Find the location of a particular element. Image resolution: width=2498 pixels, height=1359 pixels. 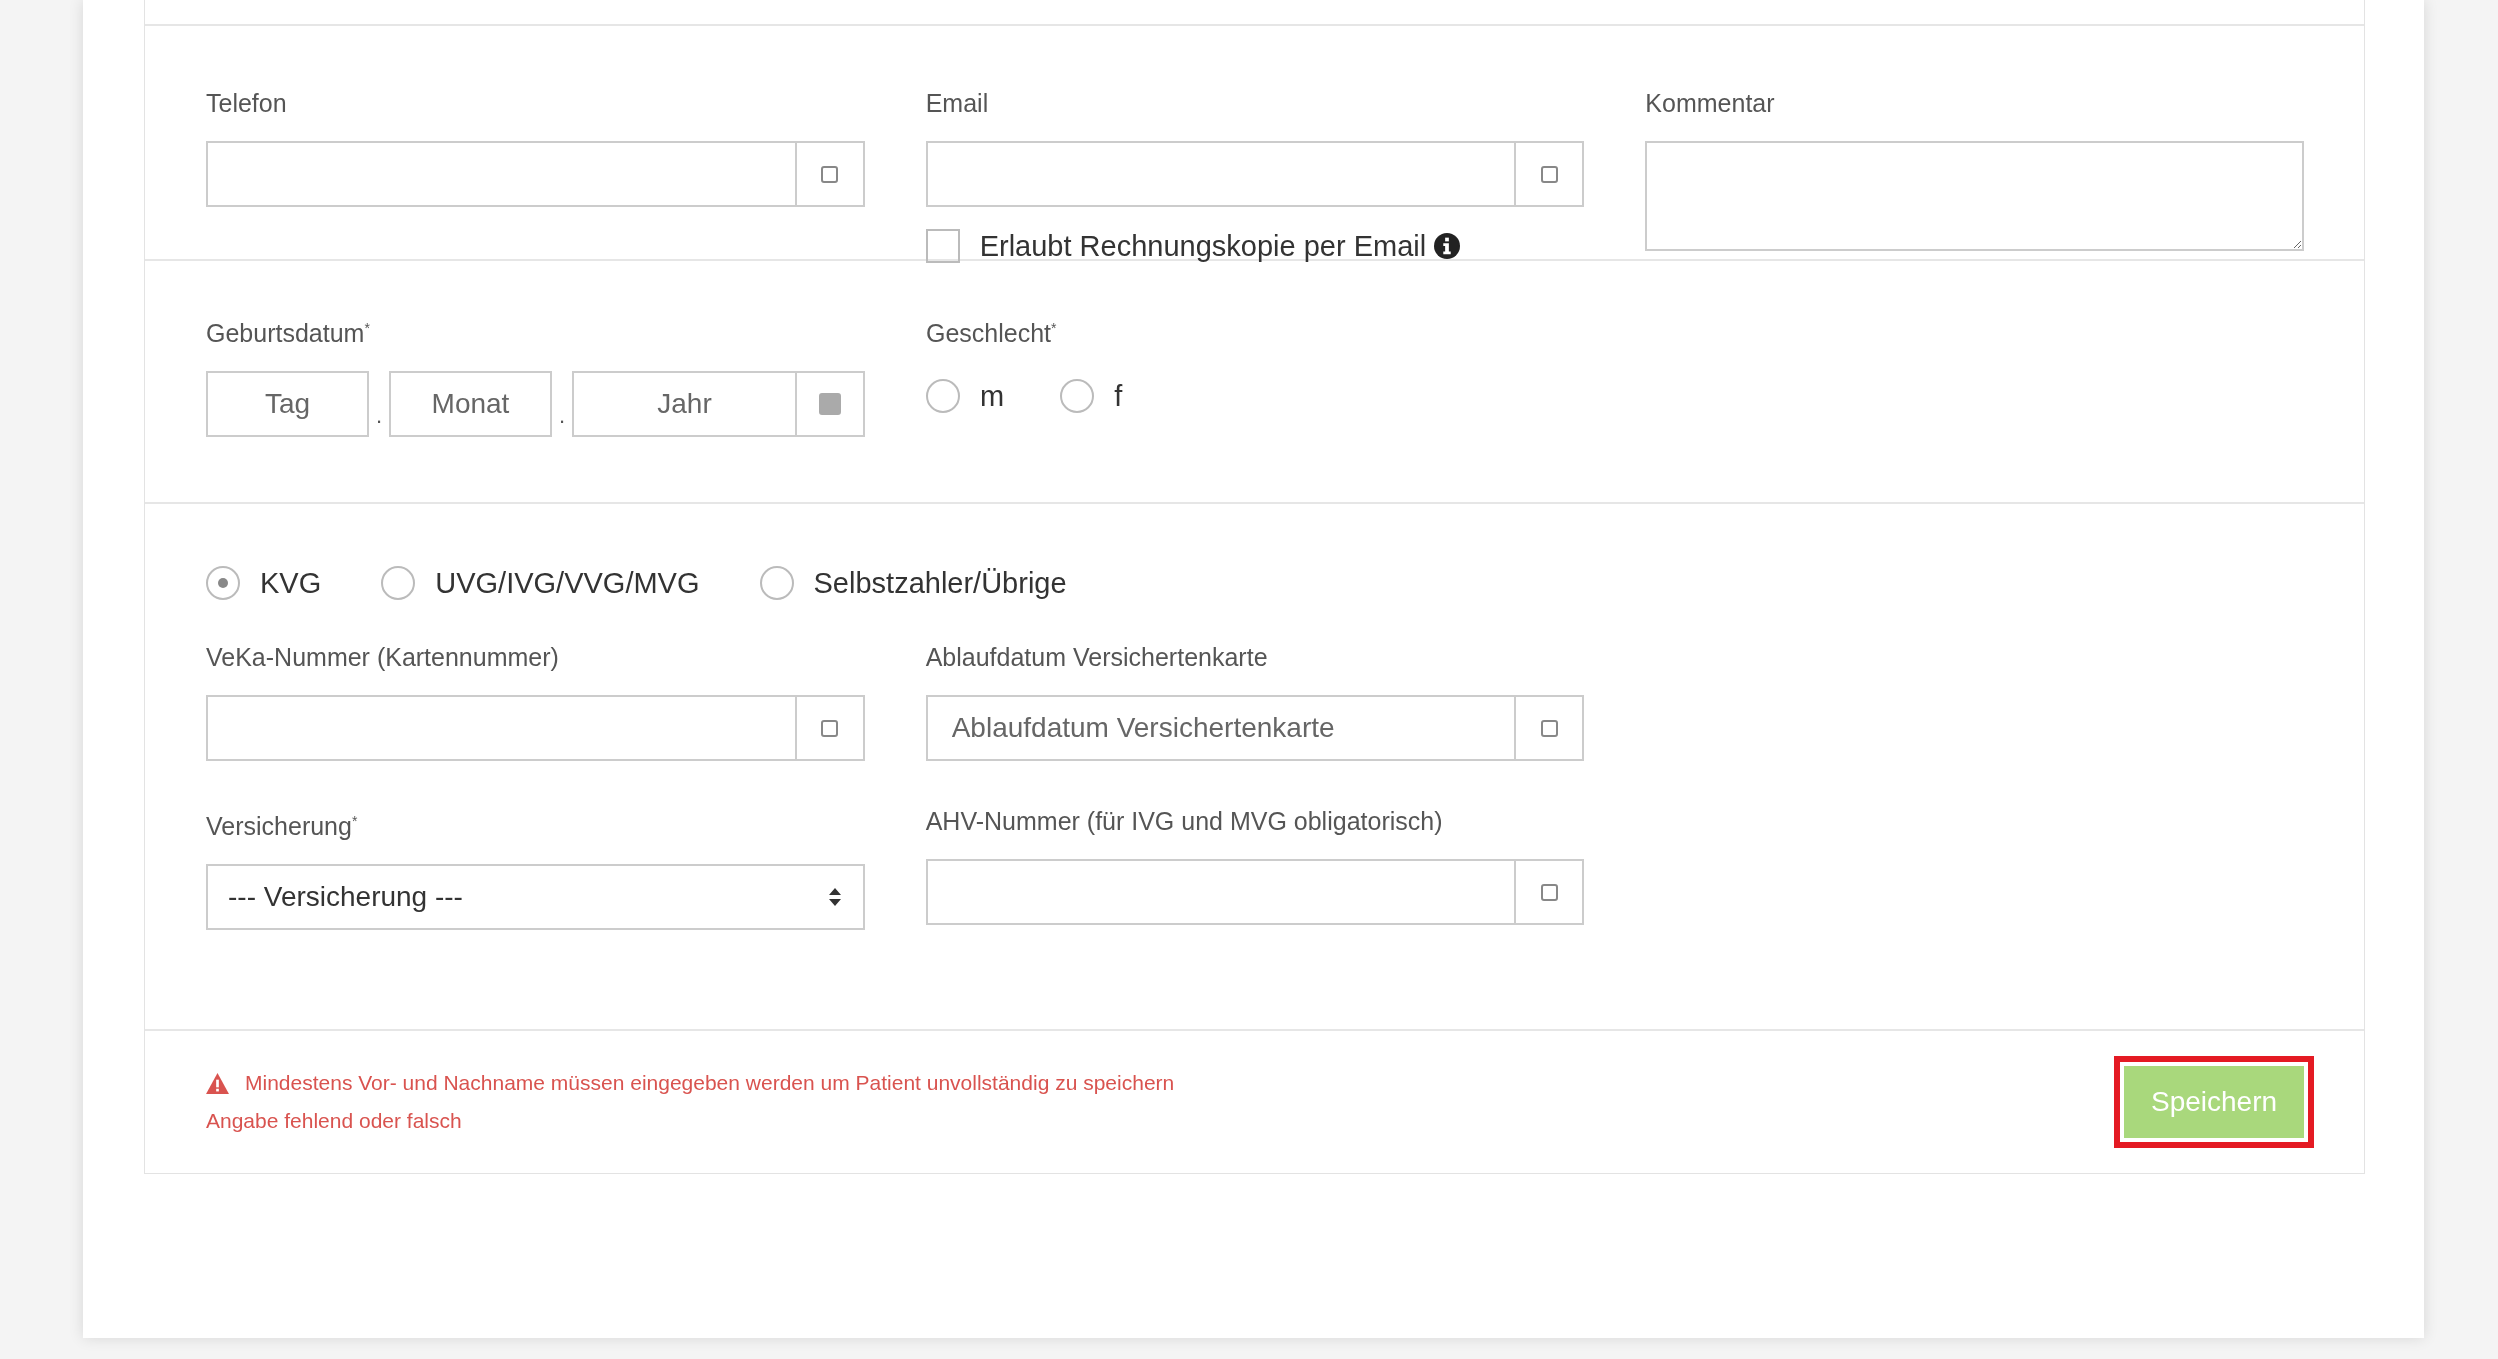

ahv-number-input is located at coordinates (1221, 892).